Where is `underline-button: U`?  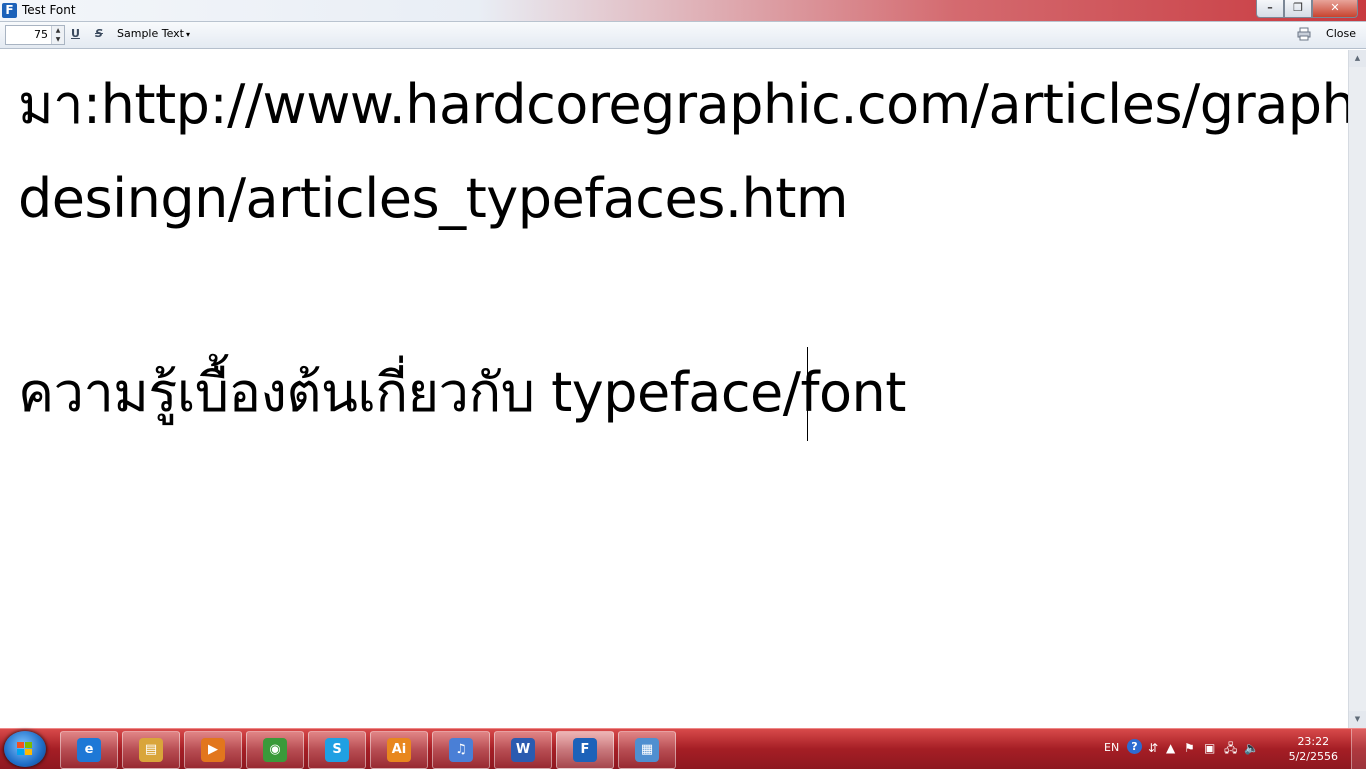
underline-button: U is located at coordinates (75, 34).